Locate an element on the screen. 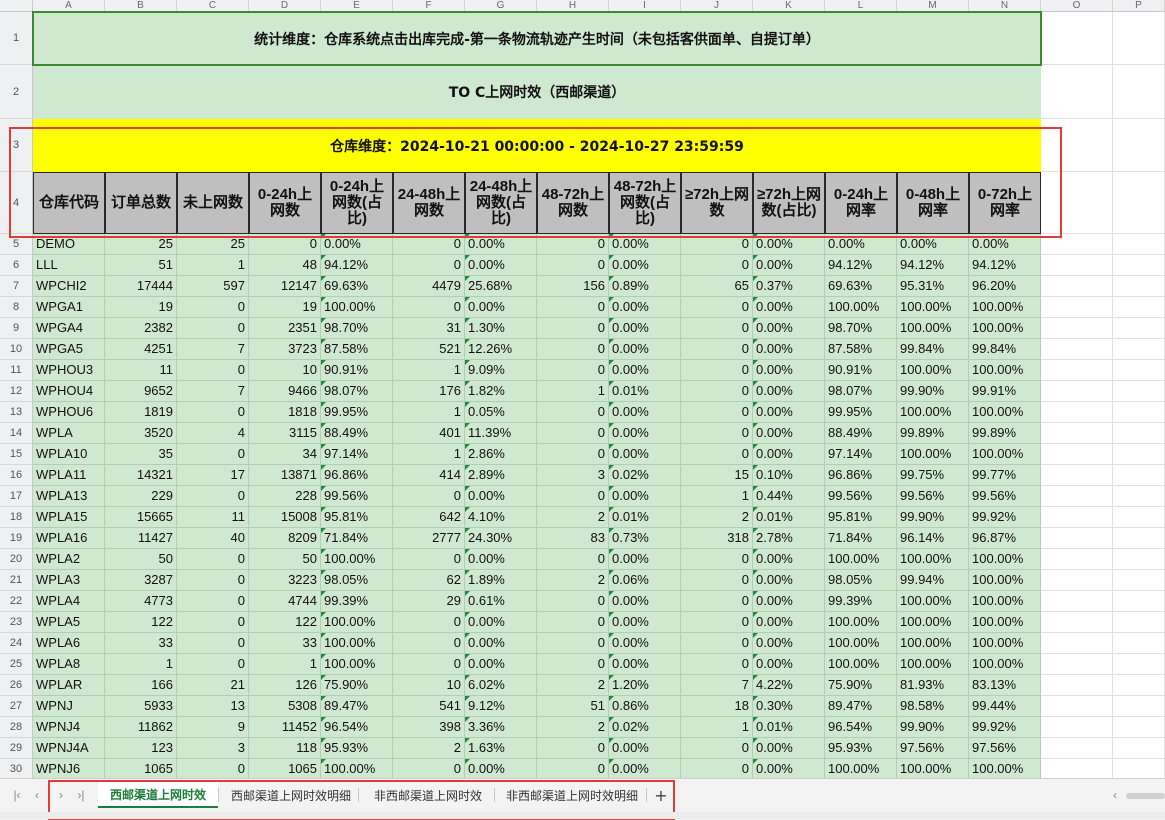 This screenshot has width=1165, height=820. column-header-d: D is located at coordinates (285, 6).